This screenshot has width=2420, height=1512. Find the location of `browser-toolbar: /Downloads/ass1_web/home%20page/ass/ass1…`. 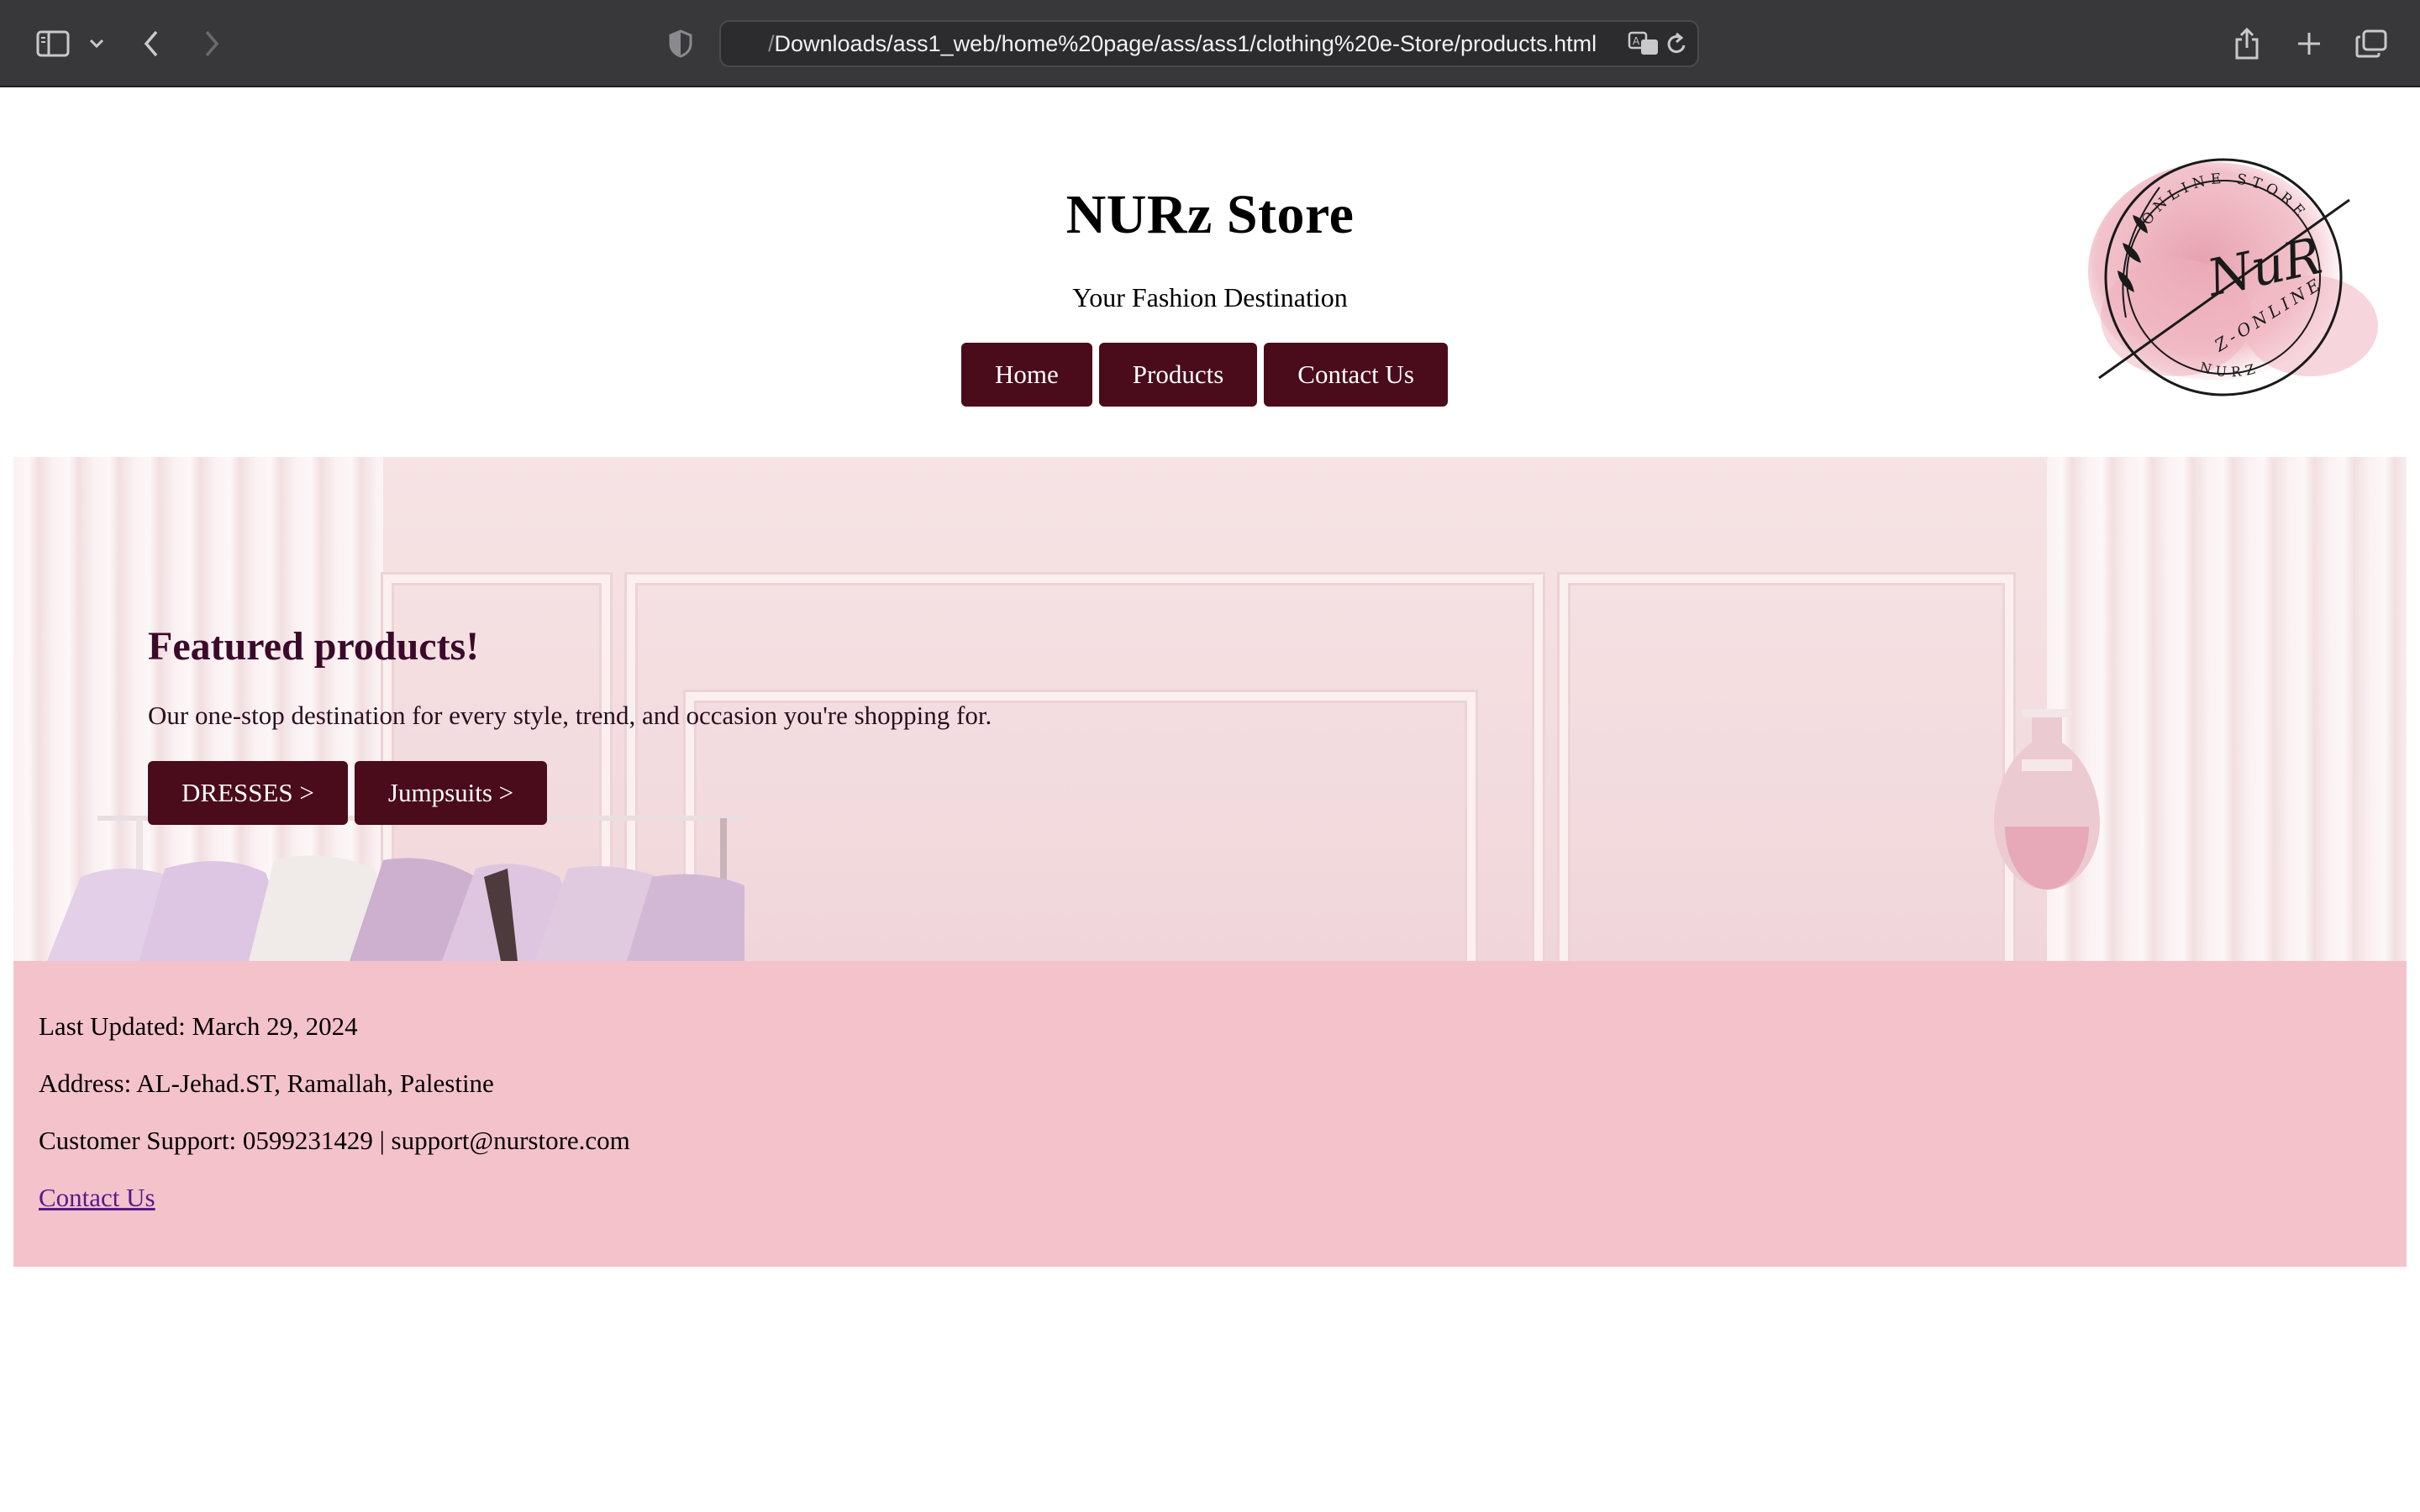

browser-toolbar: /Downloads/ass1_web/home%20page/ass/ass1… is located at coordinates (1210, 43).